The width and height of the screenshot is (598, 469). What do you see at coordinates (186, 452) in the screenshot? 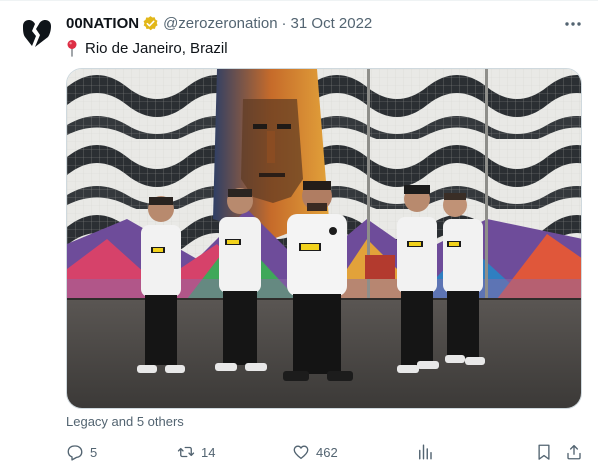
I see `retweet-icon` at bounding box center [186, 452].